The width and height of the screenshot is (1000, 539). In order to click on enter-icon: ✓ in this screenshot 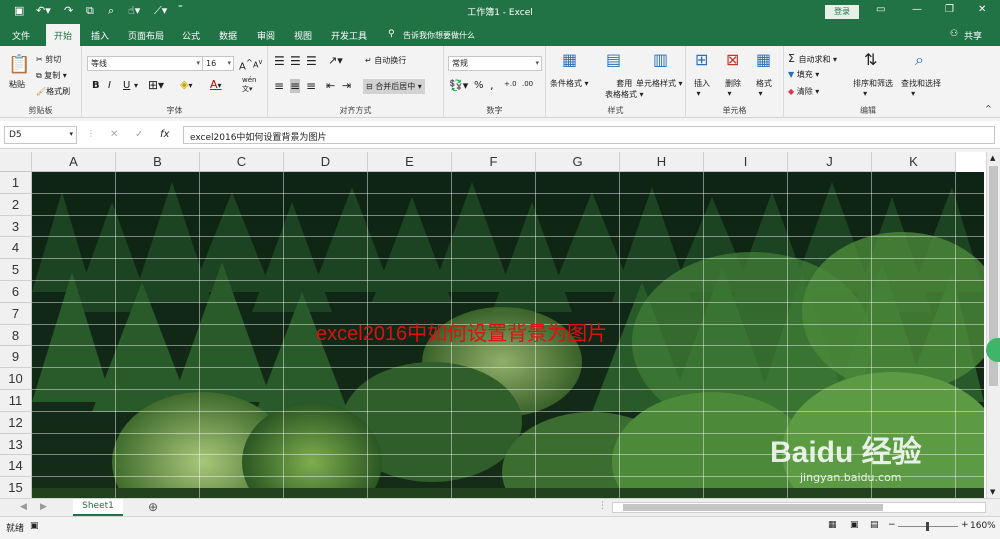, I will do `click(139, 134)`.